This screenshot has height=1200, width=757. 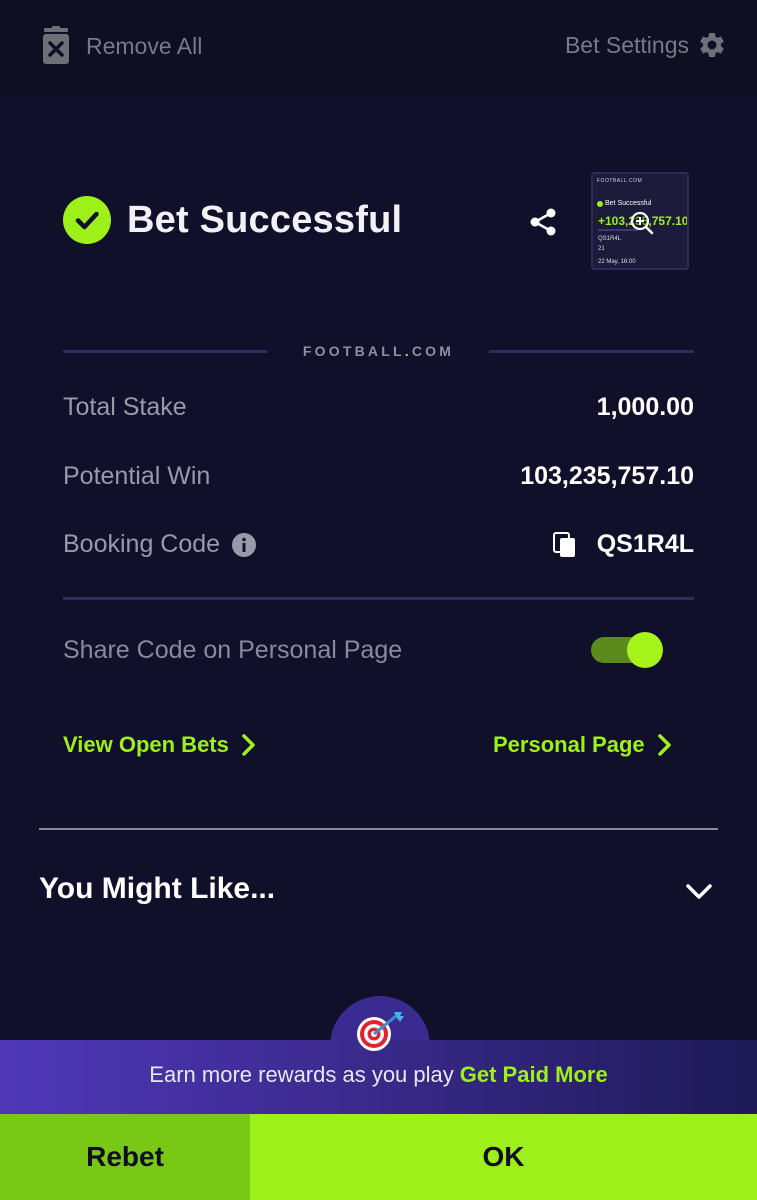 I want to click on personal-page-link: Personal Page, so click(x=583, y=745).